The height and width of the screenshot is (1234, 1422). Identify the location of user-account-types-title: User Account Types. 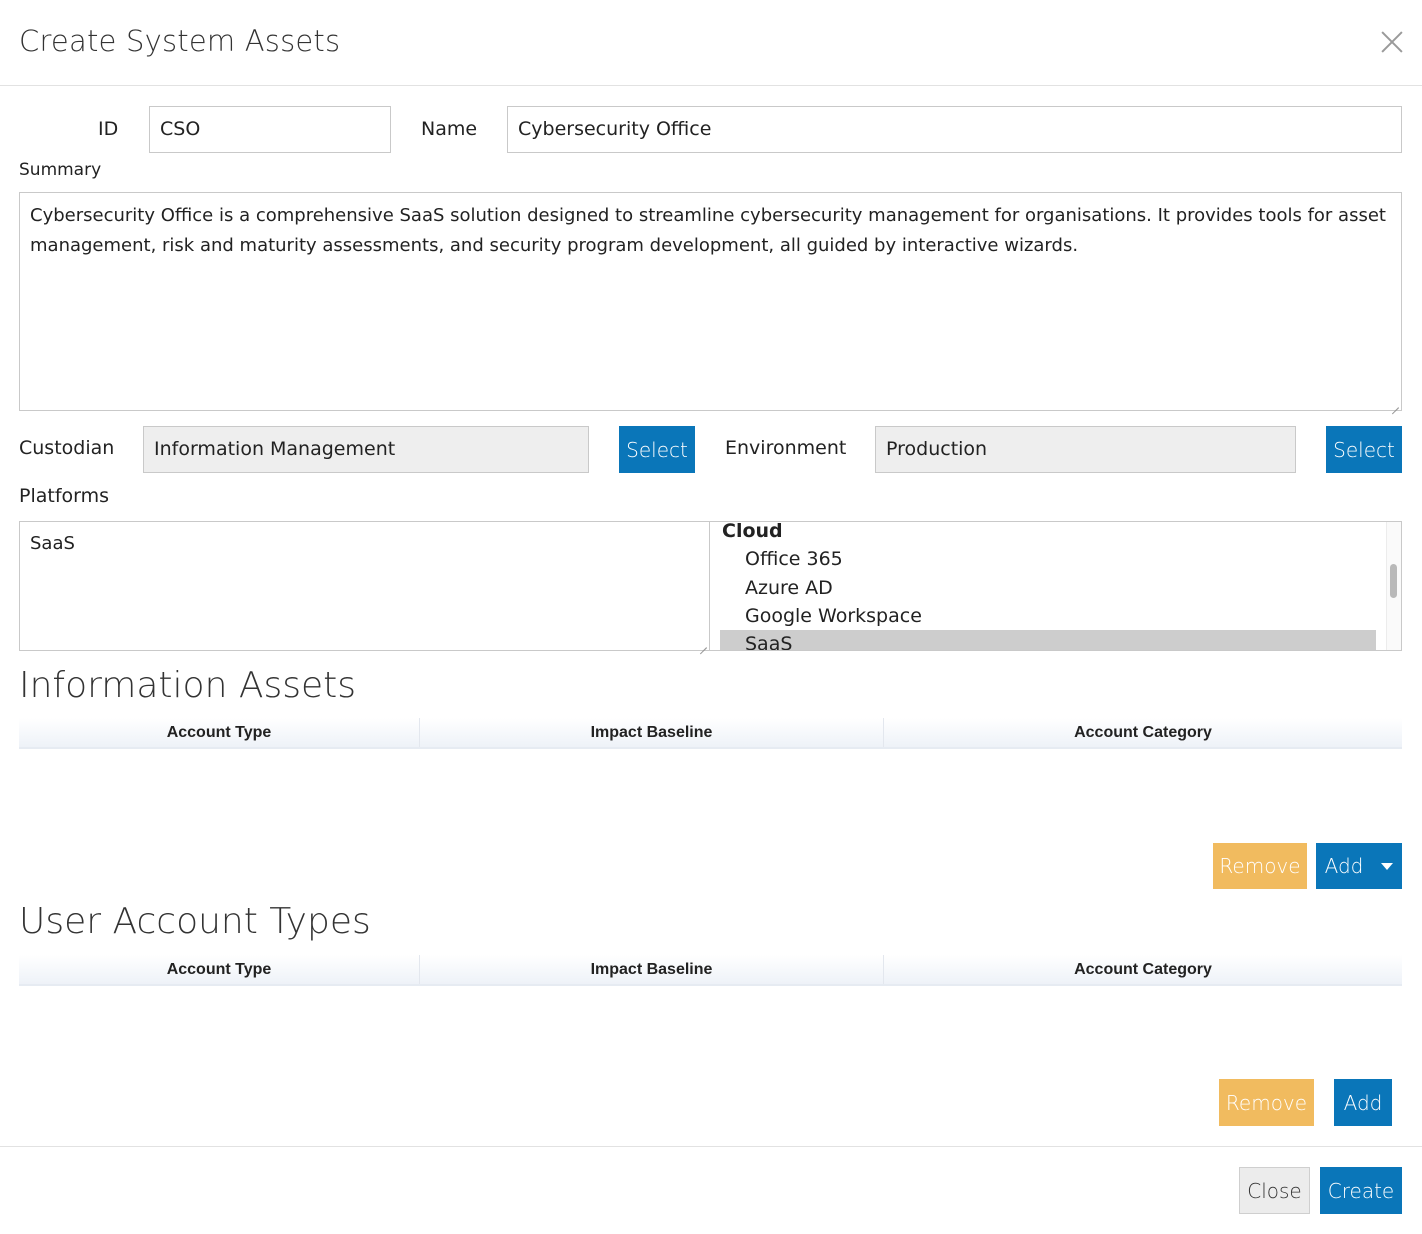
(195, 921).